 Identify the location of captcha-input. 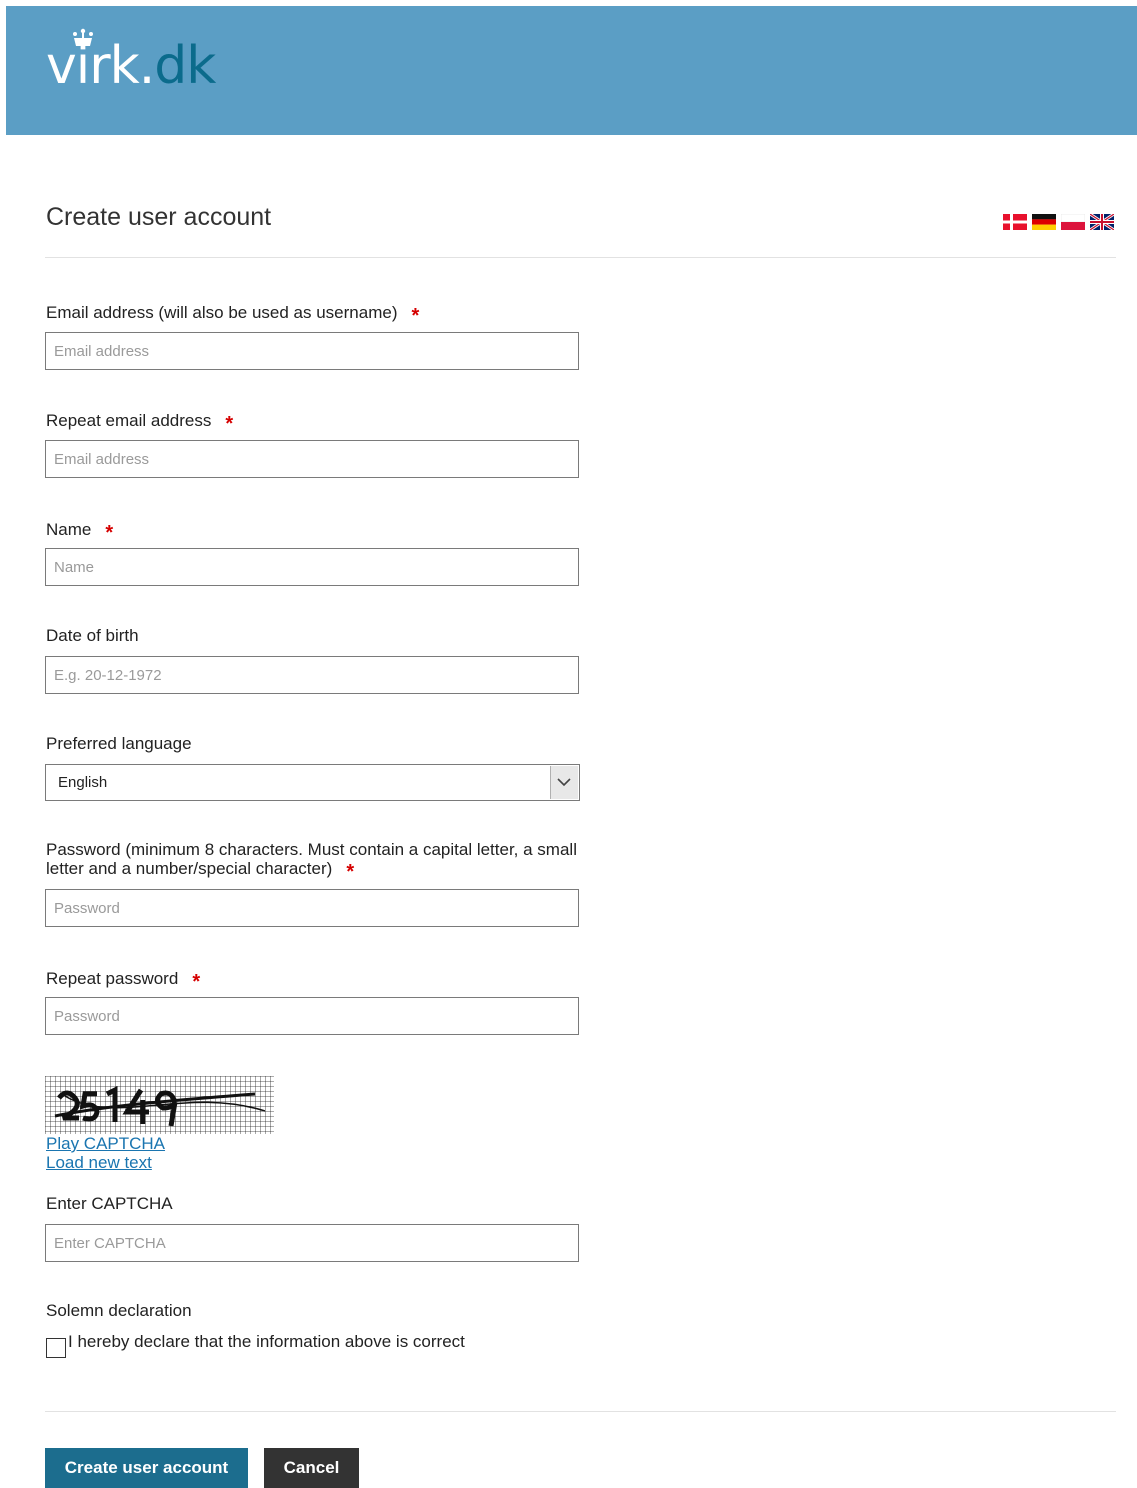
(312, 1243).